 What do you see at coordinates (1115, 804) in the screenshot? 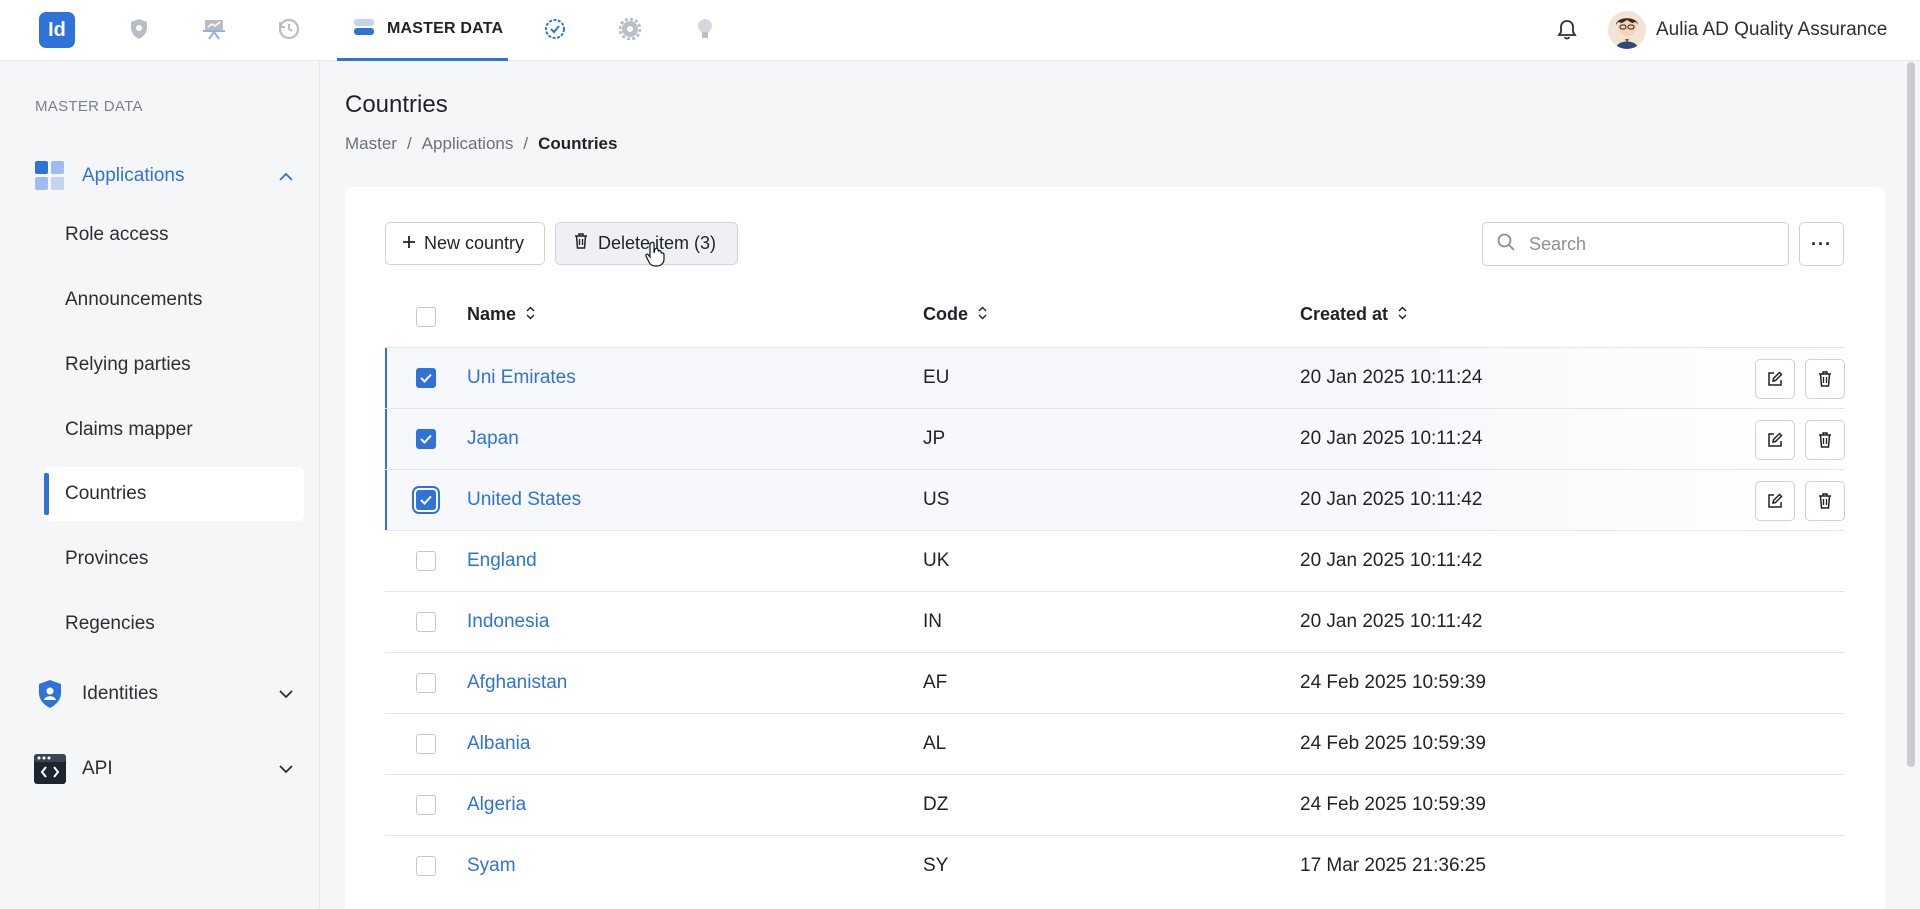
I see `table-row: Algeria DZ 24 Feb 2025 10:59:39` at bounding box center [1115, 804].